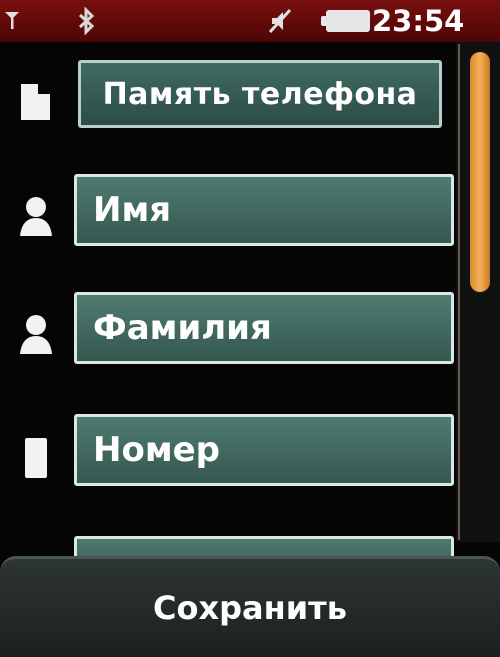 Image resolution: width=500 pixels, height=657 pixels. I want to click on battery-icon, so click(345, 21).